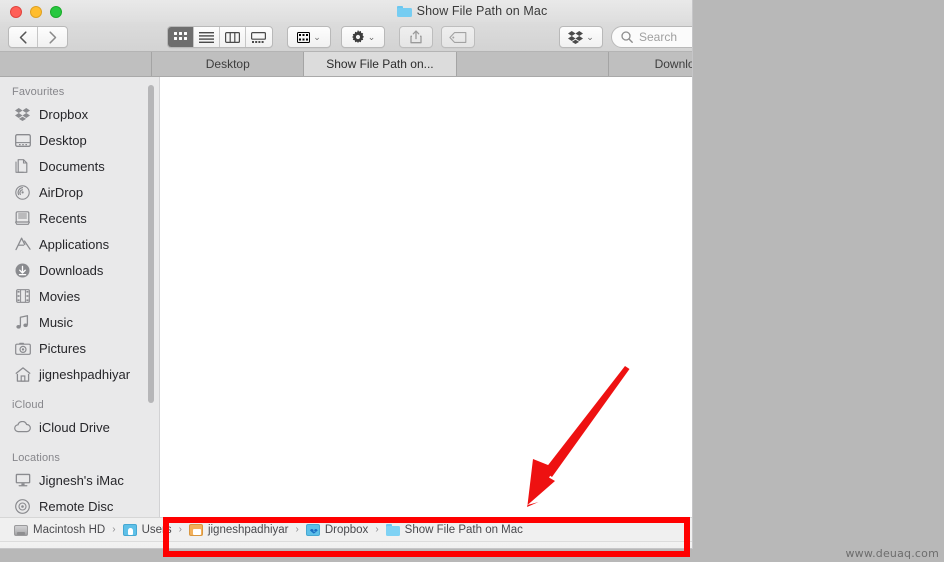 This screenshot has height=562, width=944. What do you see at coordinates (24, 37) in the screenshot?
I see `back-button` at bounding box center [24, 37].